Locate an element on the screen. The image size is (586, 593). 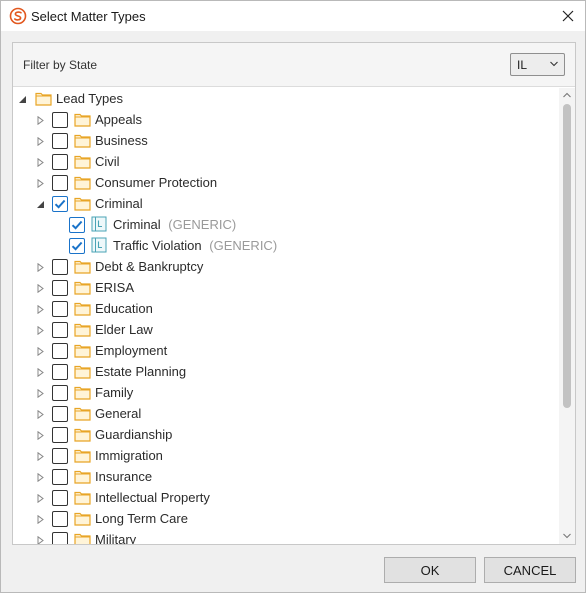
tree-child-traffic-violation: Traffic Violation (GENERIC) is located at coordinates (286, 246).